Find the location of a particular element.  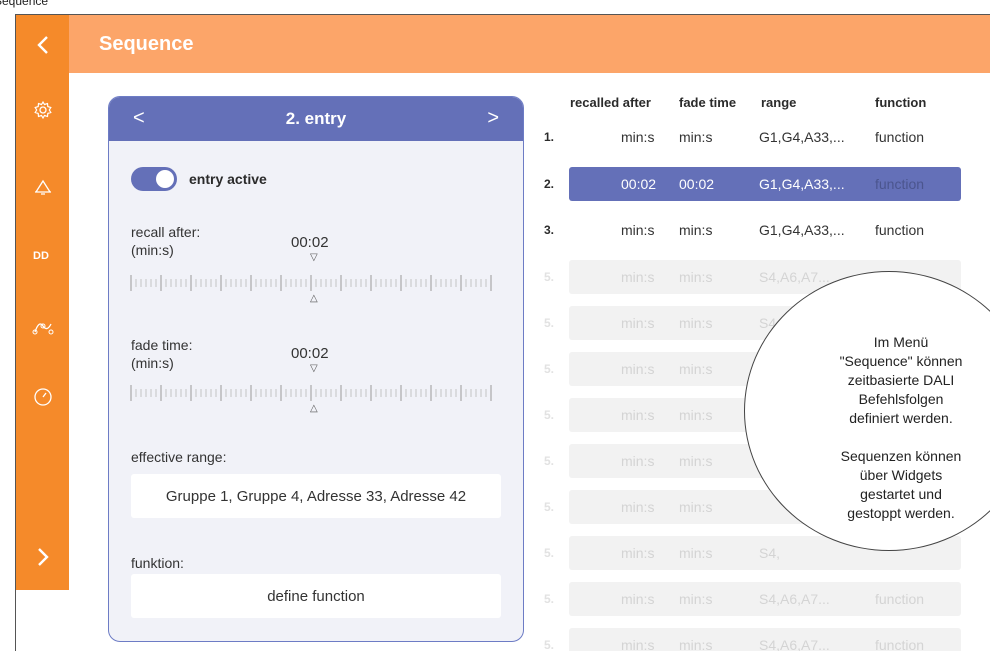

bubble-line: Im Menü is located at coordinates (901, 342).